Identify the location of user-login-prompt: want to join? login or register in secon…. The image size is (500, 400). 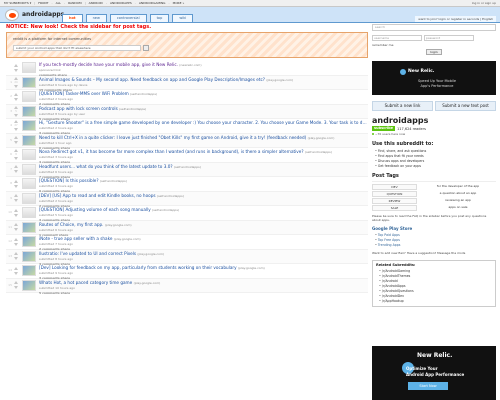
(455, 19).